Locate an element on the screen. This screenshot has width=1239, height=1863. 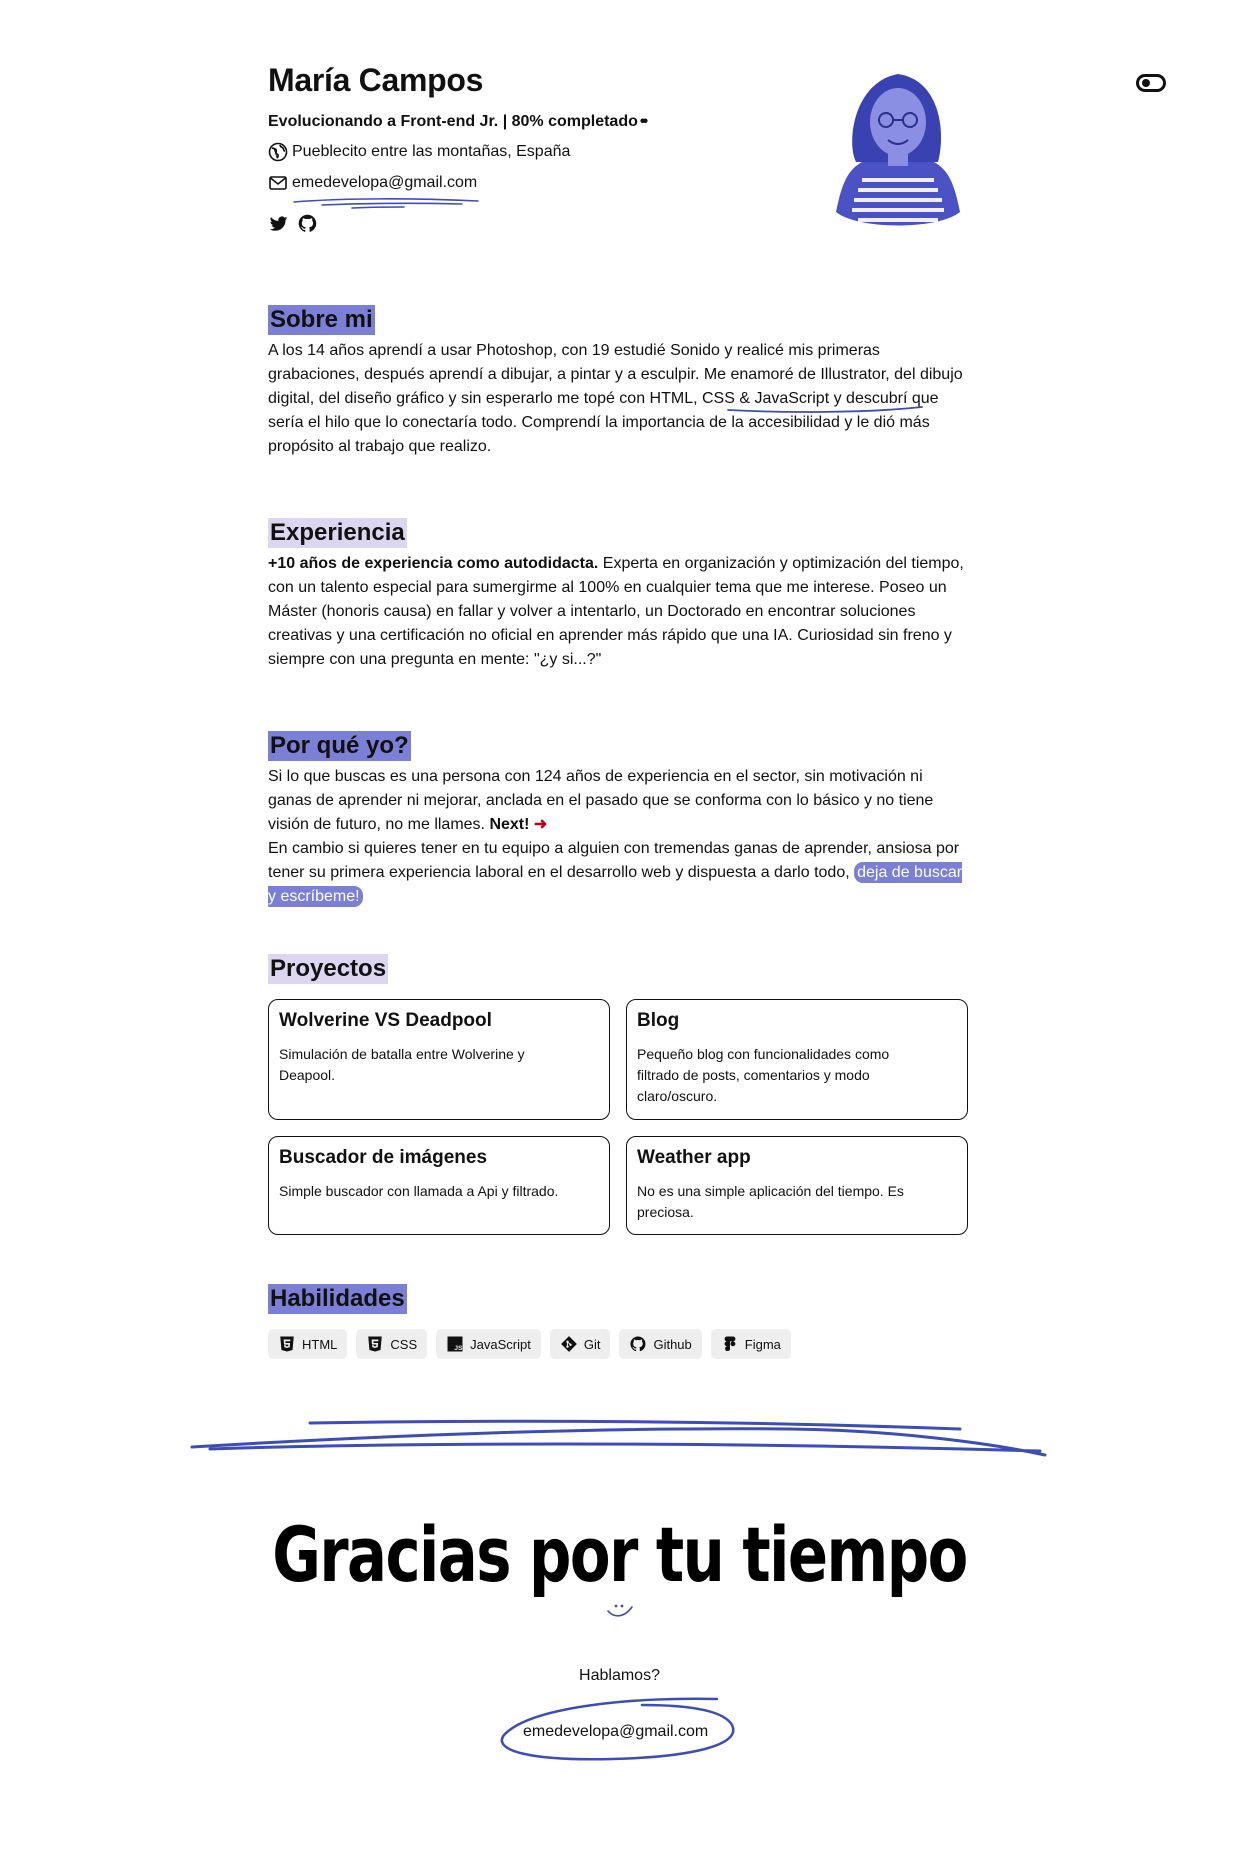
email-scribble is located at coordinates (386, 203).